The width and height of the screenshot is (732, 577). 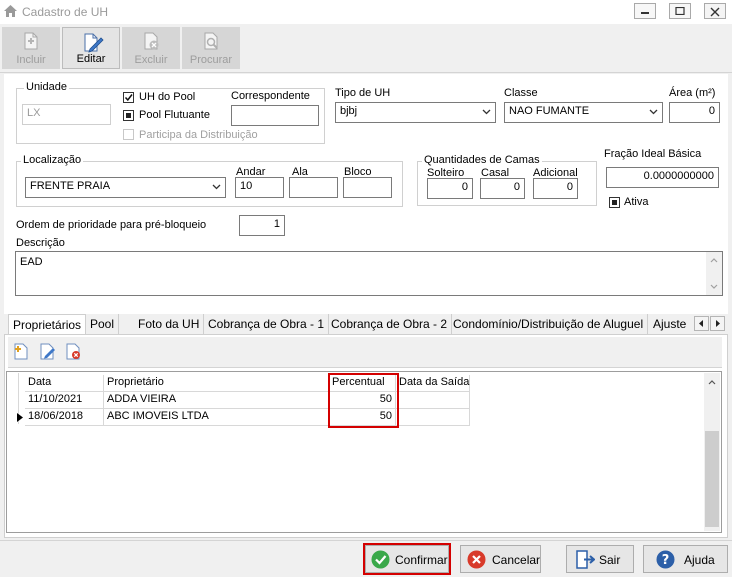 What do you see at coordinates (275, 115) in the screenshot?
I see `correspondente-input` at bounding box center [275, 115].